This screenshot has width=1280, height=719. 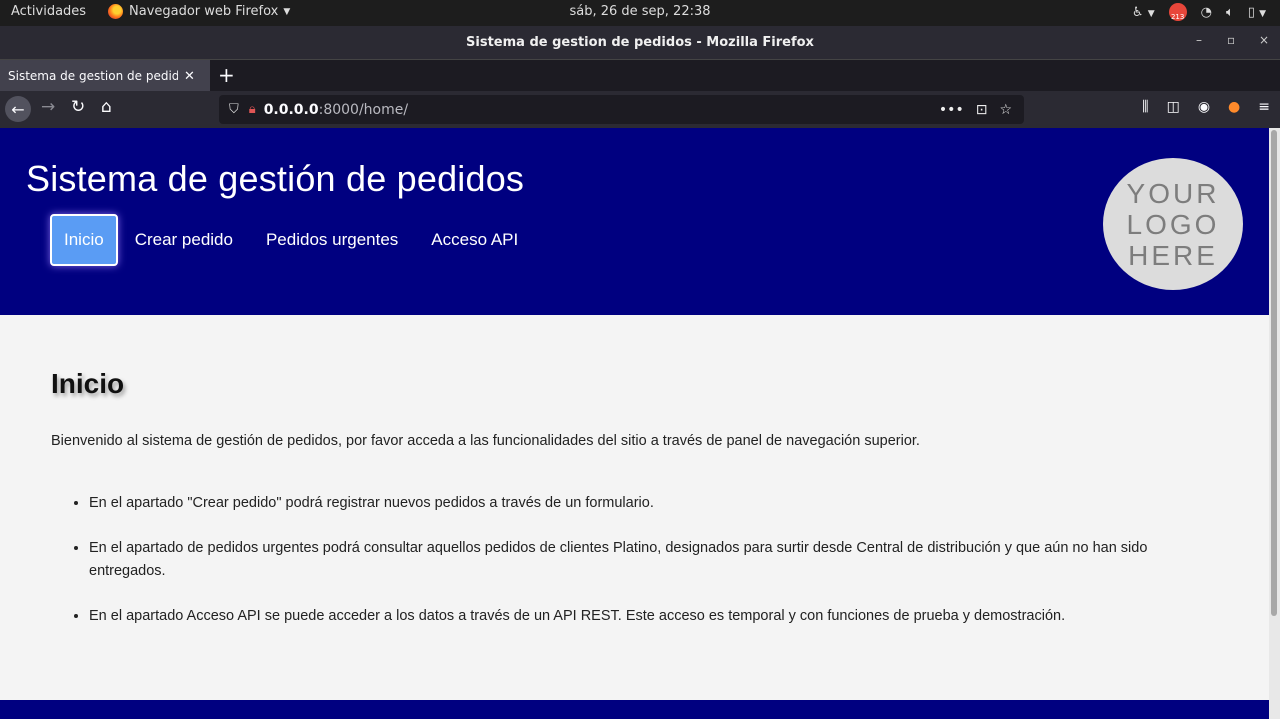 I want to click on nav-inicio: Inicio, so click(x=84, y=240).